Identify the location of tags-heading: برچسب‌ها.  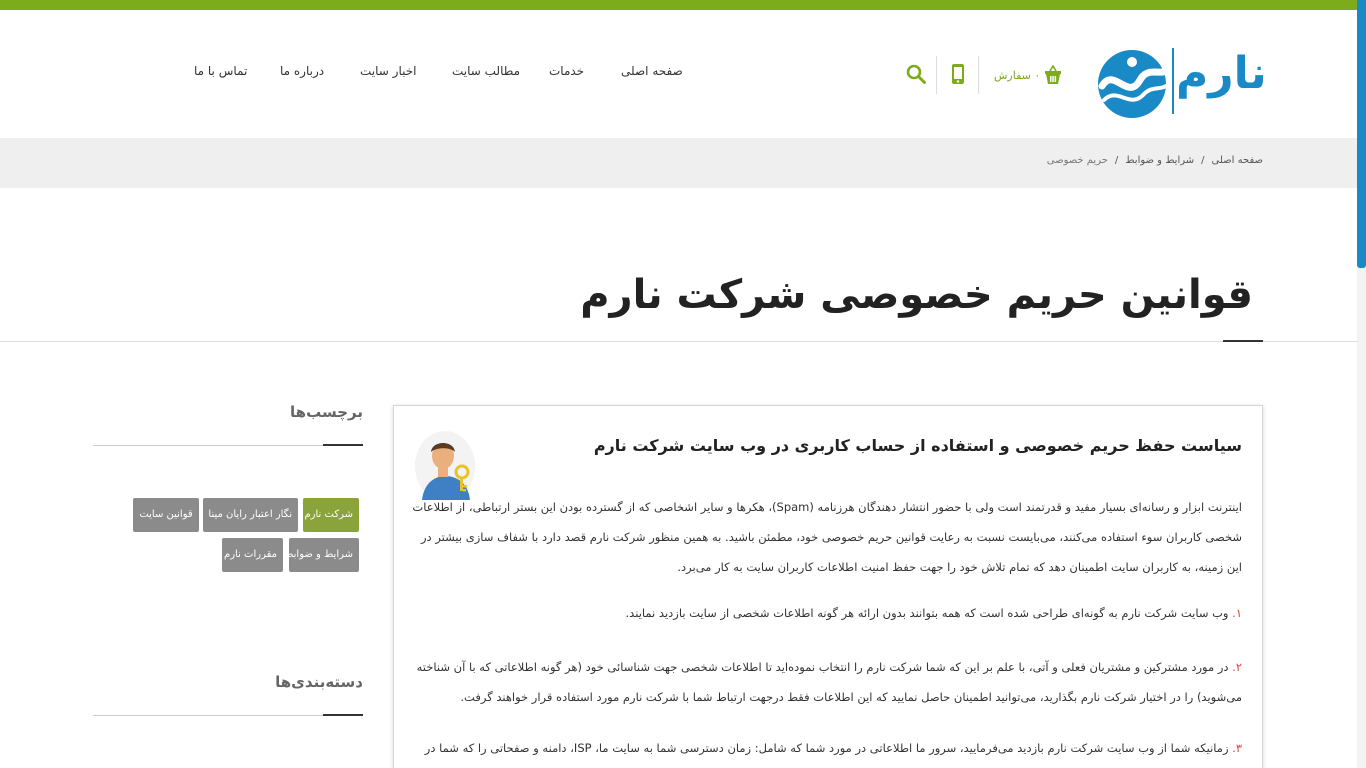
(326, 412).